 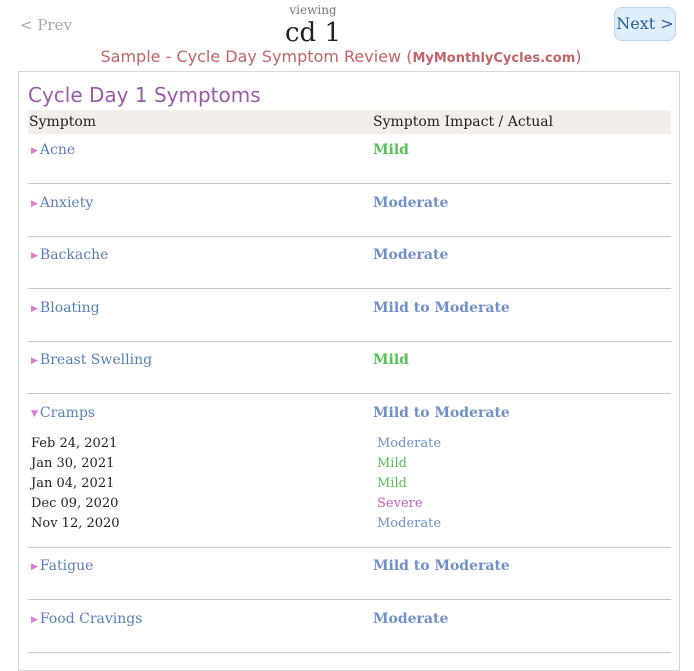 What do you see at coordinates (91, 618) in the screenshot?
I see `symptom-name: Food Cravings` at bounding box center [91, 618].